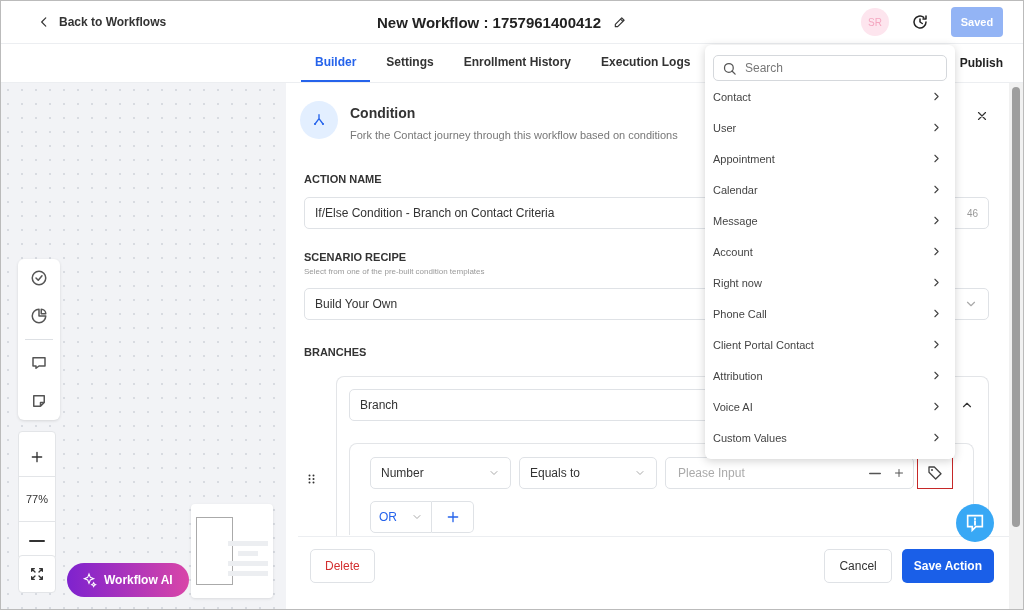  What do you see at coordinates (383, 113) in the screenshot?
I see `panel-title: Condition` at bounding box center [383, 113].